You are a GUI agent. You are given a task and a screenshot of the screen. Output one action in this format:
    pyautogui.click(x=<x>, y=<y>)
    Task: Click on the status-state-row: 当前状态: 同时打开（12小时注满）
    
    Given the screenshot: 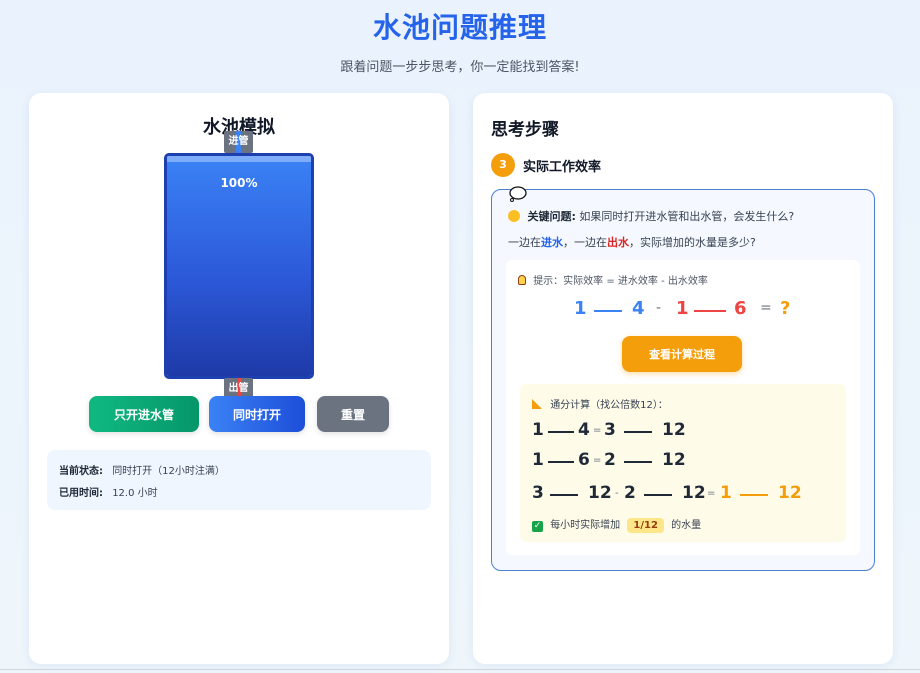 What is the action you would take?
    pyautogui.click(x=142, y=469)
    